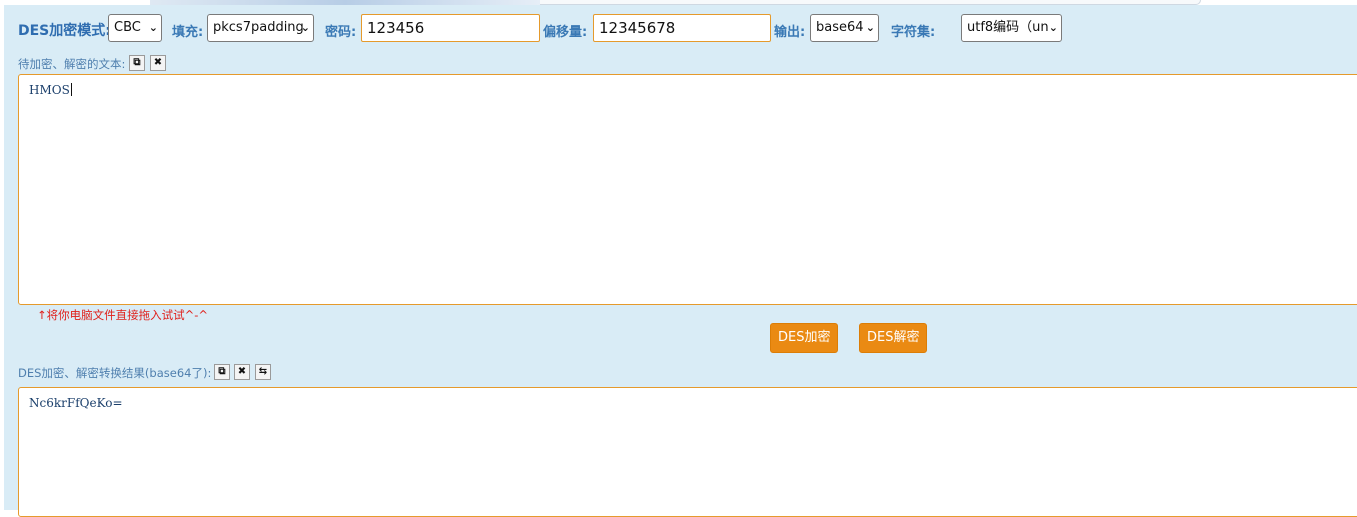  What do you see at coordinates (893, 338) in the screenshot?
I see `des-decrypt-button: DES解密` at bounding box center [893, 338].